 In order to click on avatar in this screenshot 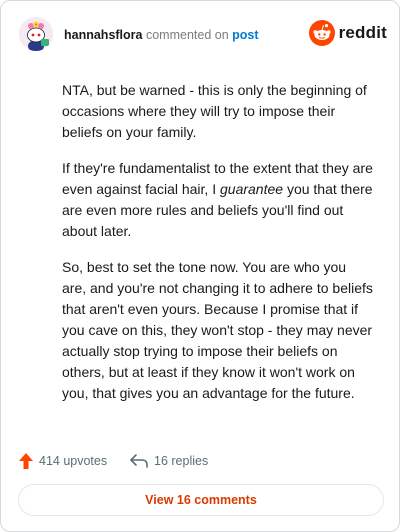, I will do `click(36, 34)`.